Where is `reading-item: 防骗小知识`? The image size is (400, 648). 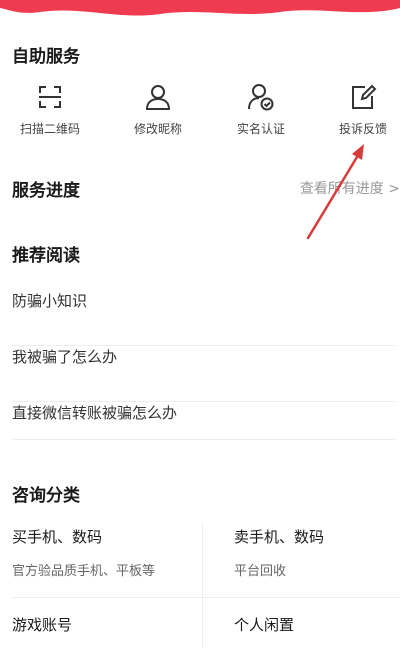
reading-item: 防骗小知识 is located at coordinates (204, 318).